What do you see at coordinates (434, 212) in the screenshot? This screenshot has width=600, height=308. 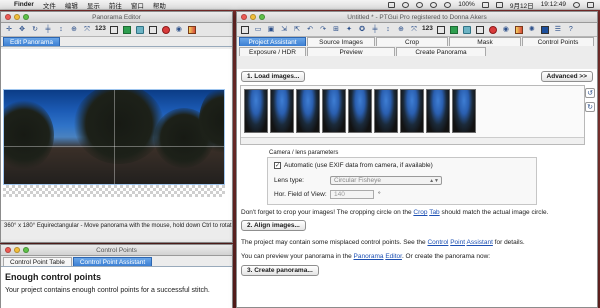 I see `tab-link: Tab` at bounding box center [434, 212].